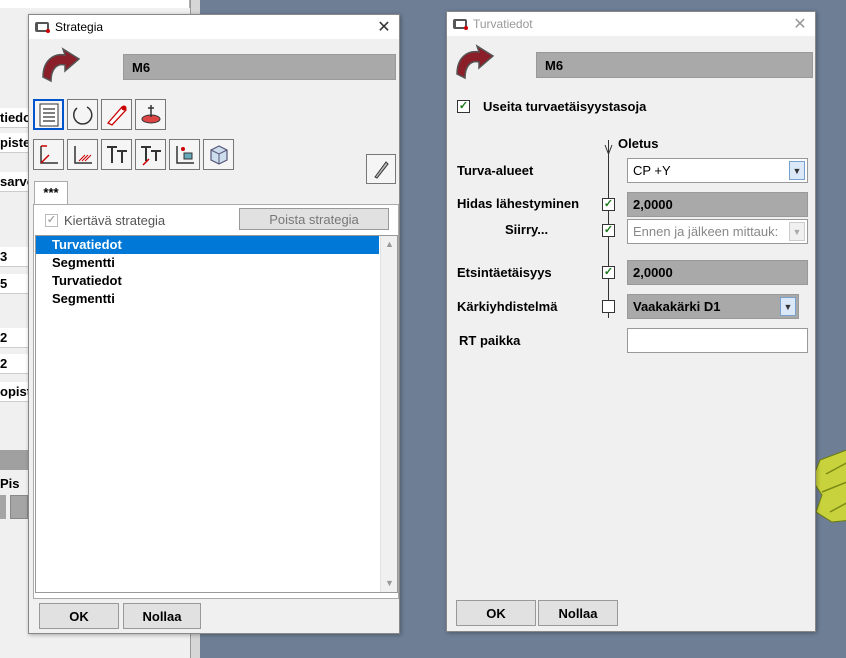 The image size is (846, 658). I want to click on tt-button, so click(116, 154).